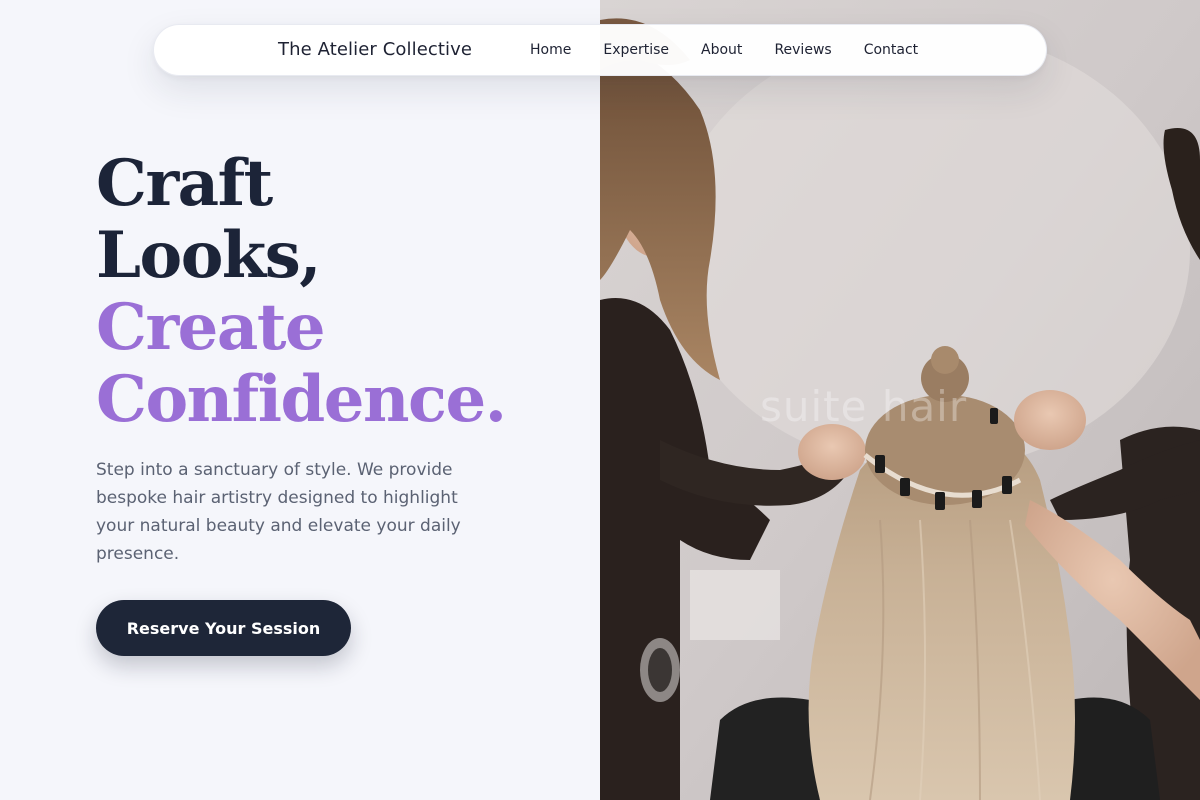 The height and width of the screenshot is (800, 1200). What do you see at coordinates (864, 406) in the screenshot?
I see `photo-watermark: suite hair` at bounding box center [864, 406].